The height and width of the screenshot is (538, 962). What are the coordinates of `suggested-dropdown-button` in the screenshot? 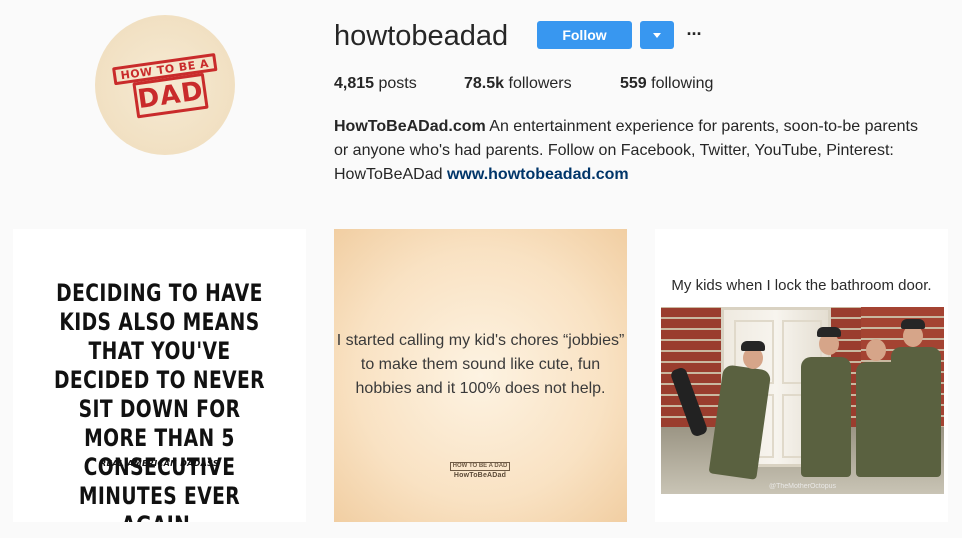 It's located at (657, 35).